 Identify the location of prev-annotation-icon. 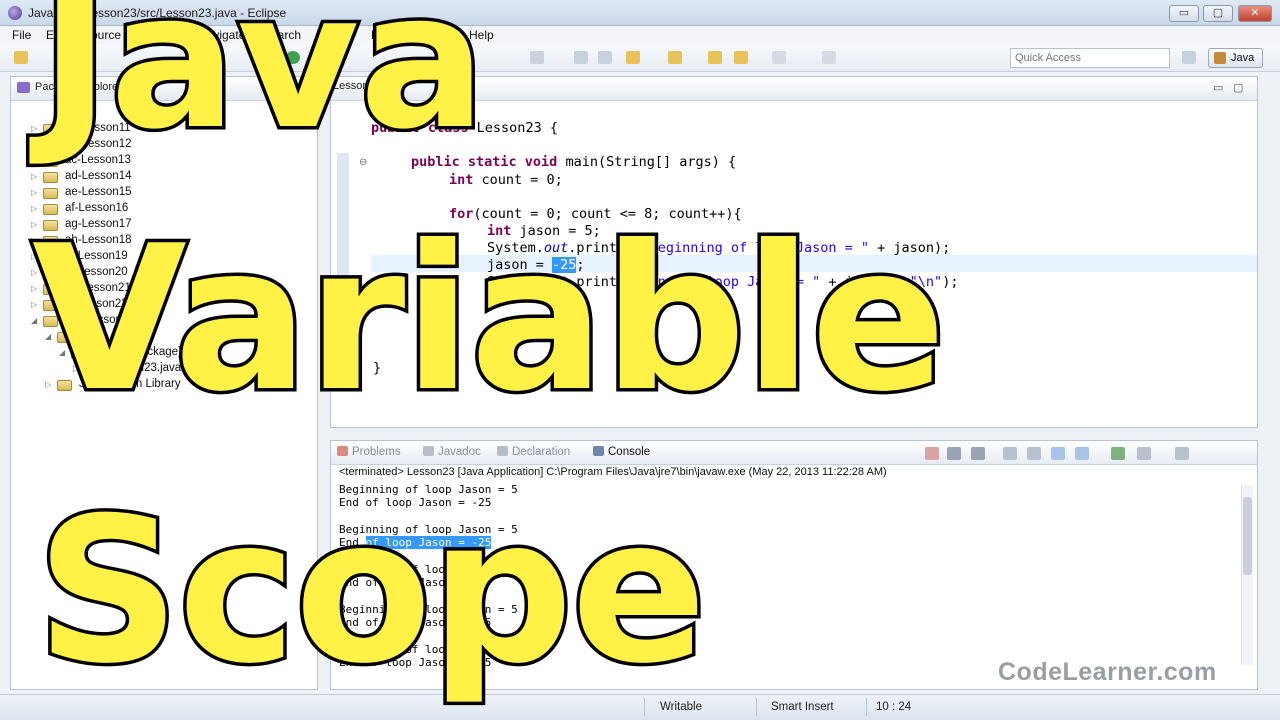
(675, 57).